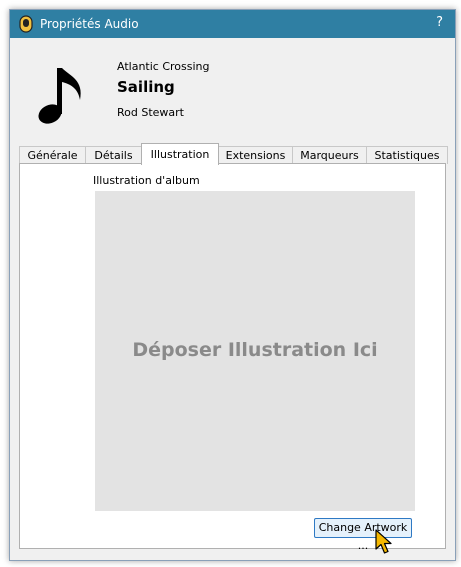 This screenshot has height=567, width=461. What do you see at coordinates (255, 155) in the screenshot?
I see `tab-extensions: Extensions` at bounding box center [255, 155].